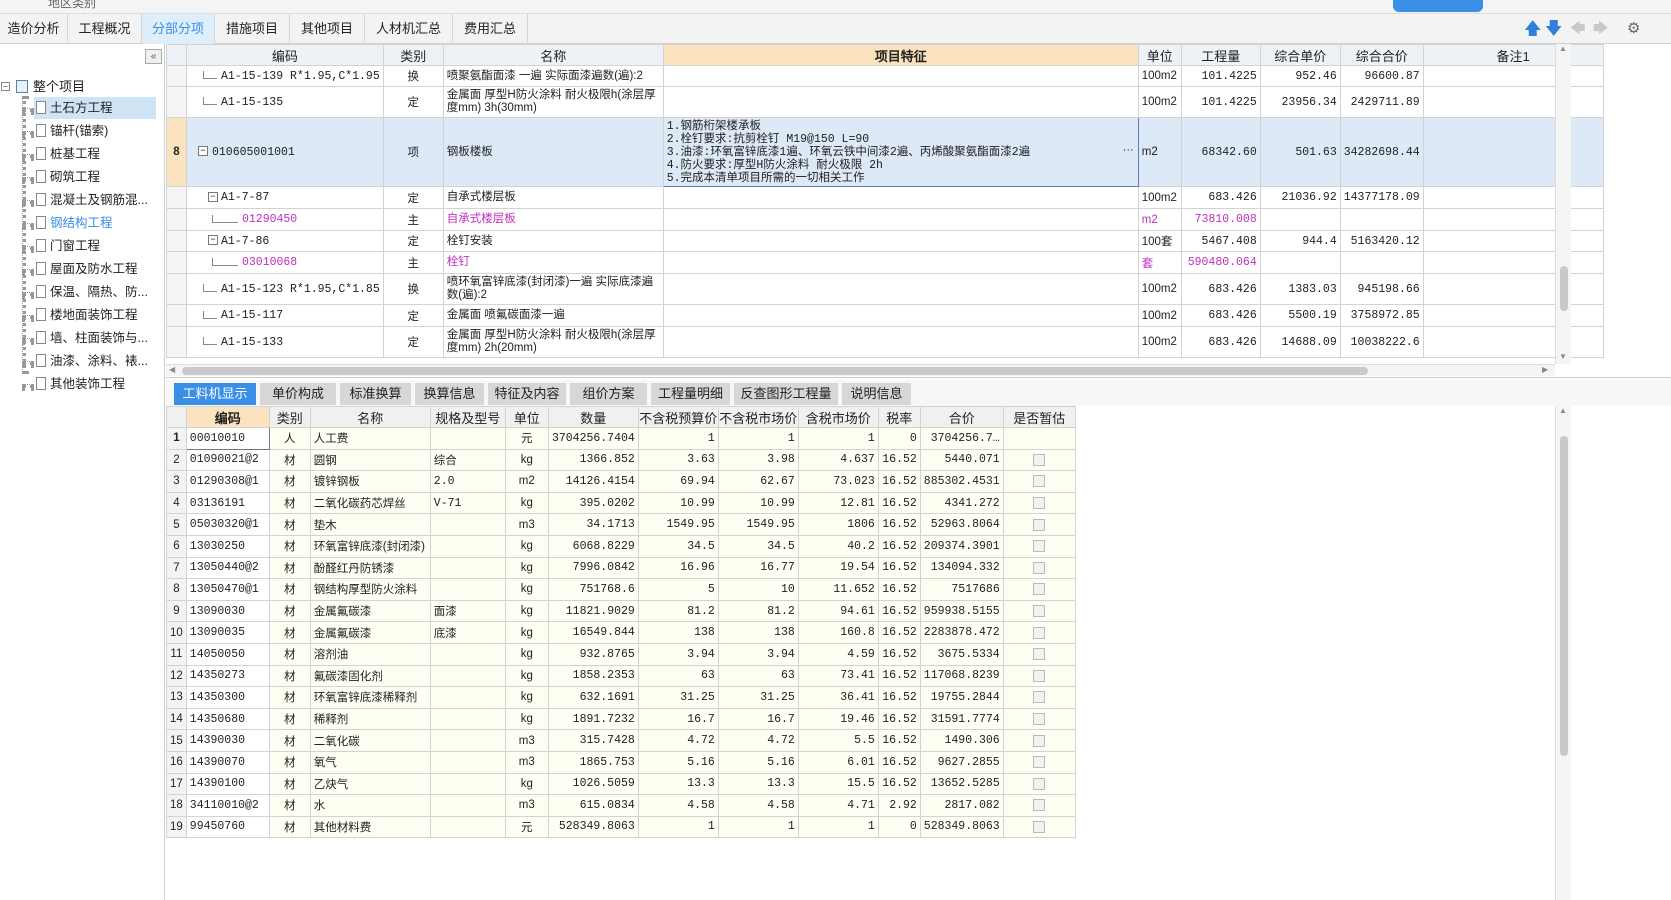 Image resolution: width=1671 pixels, height=900 pixels. Describe the element at coordinates (1381, 55) in the screenshot. I see `column-header: 综合合价` at that location.